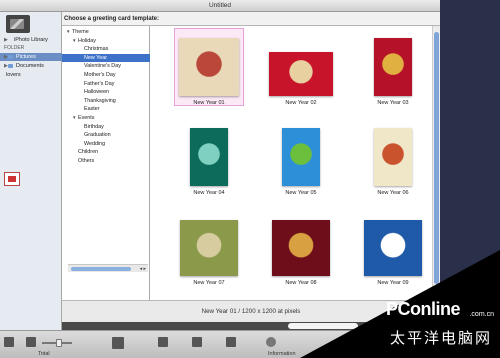  I want to click on source-documents: ▶ Documents, so click(31, 66).